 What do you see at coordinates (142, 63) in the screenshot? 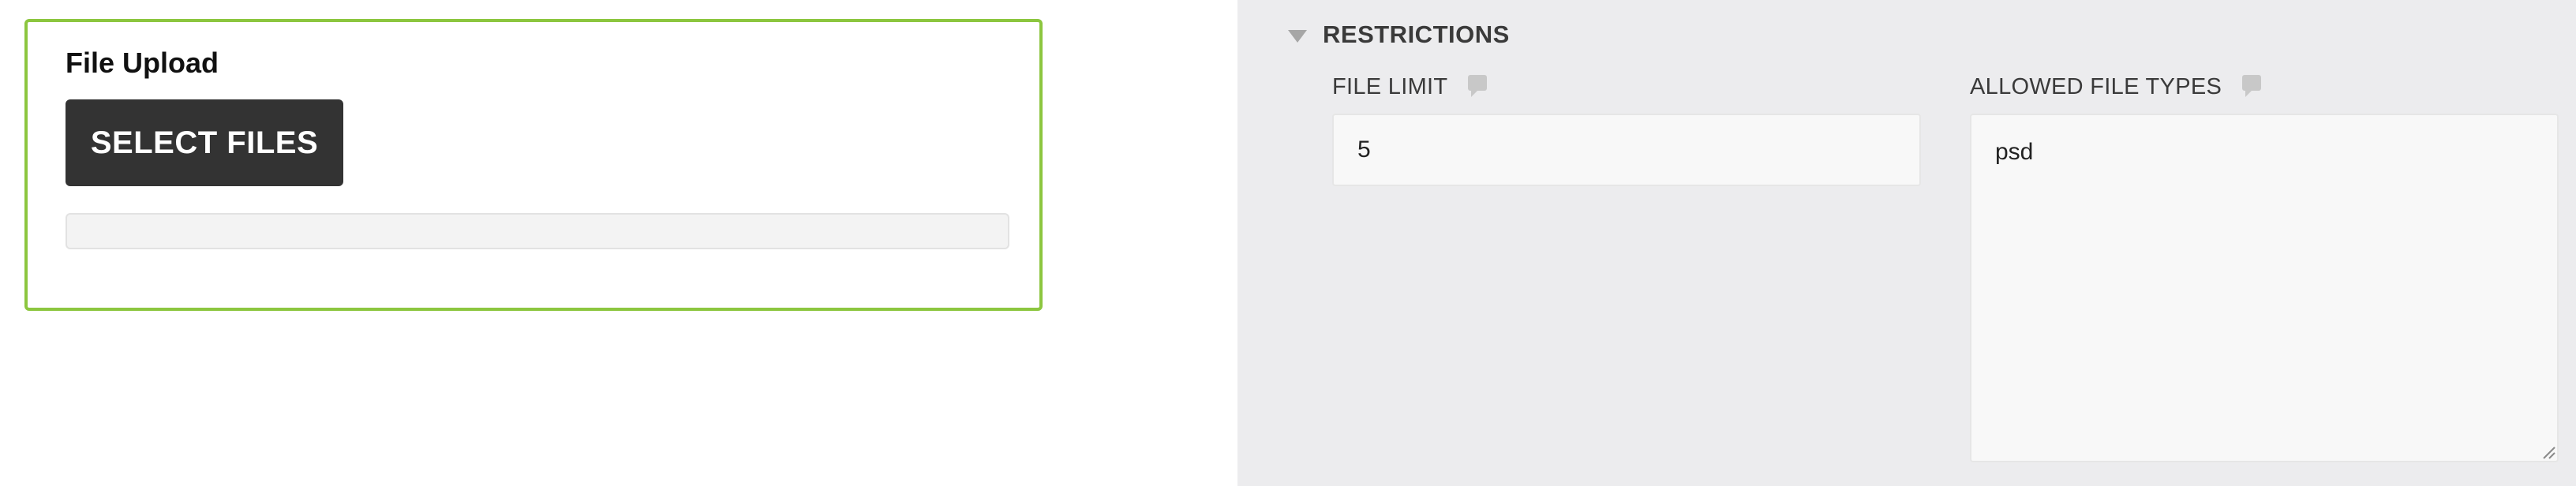
I see `file-upload-title: File Upload` at bounding box center [142, 63].